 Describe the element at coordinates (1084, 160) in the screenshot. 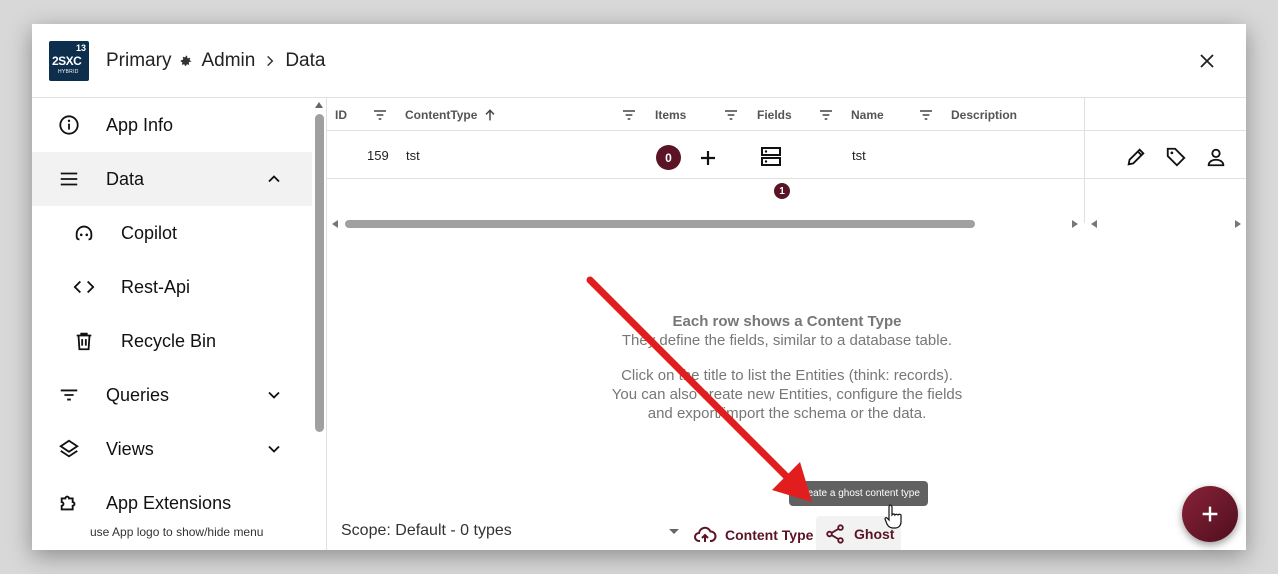

I see `pinned-column-divider` at that location.